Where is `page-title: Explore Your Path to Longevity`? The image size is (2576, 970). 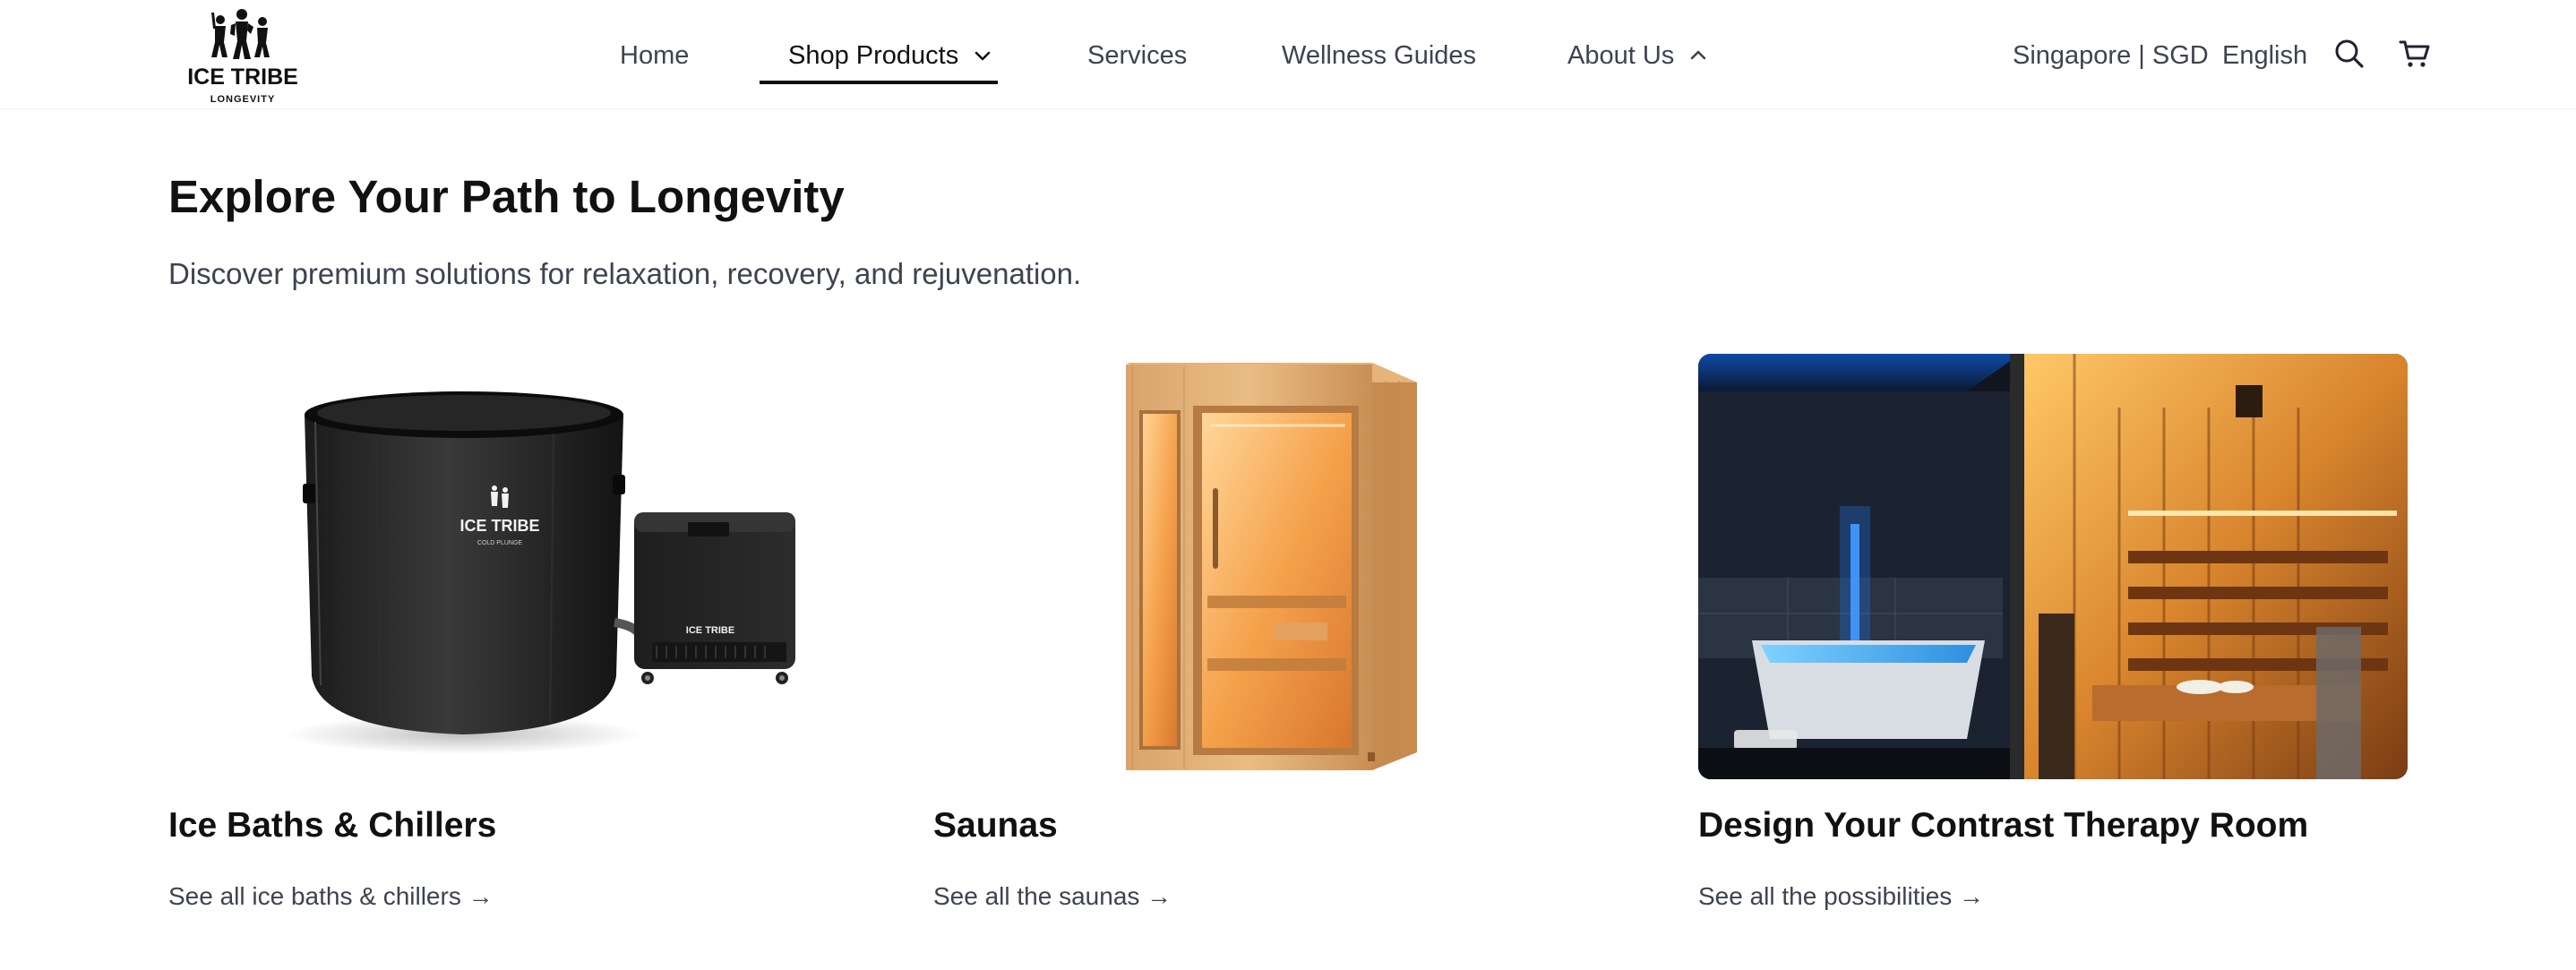
page-title: Explore Your Path to Longevity is located at coordinates (506, 196).